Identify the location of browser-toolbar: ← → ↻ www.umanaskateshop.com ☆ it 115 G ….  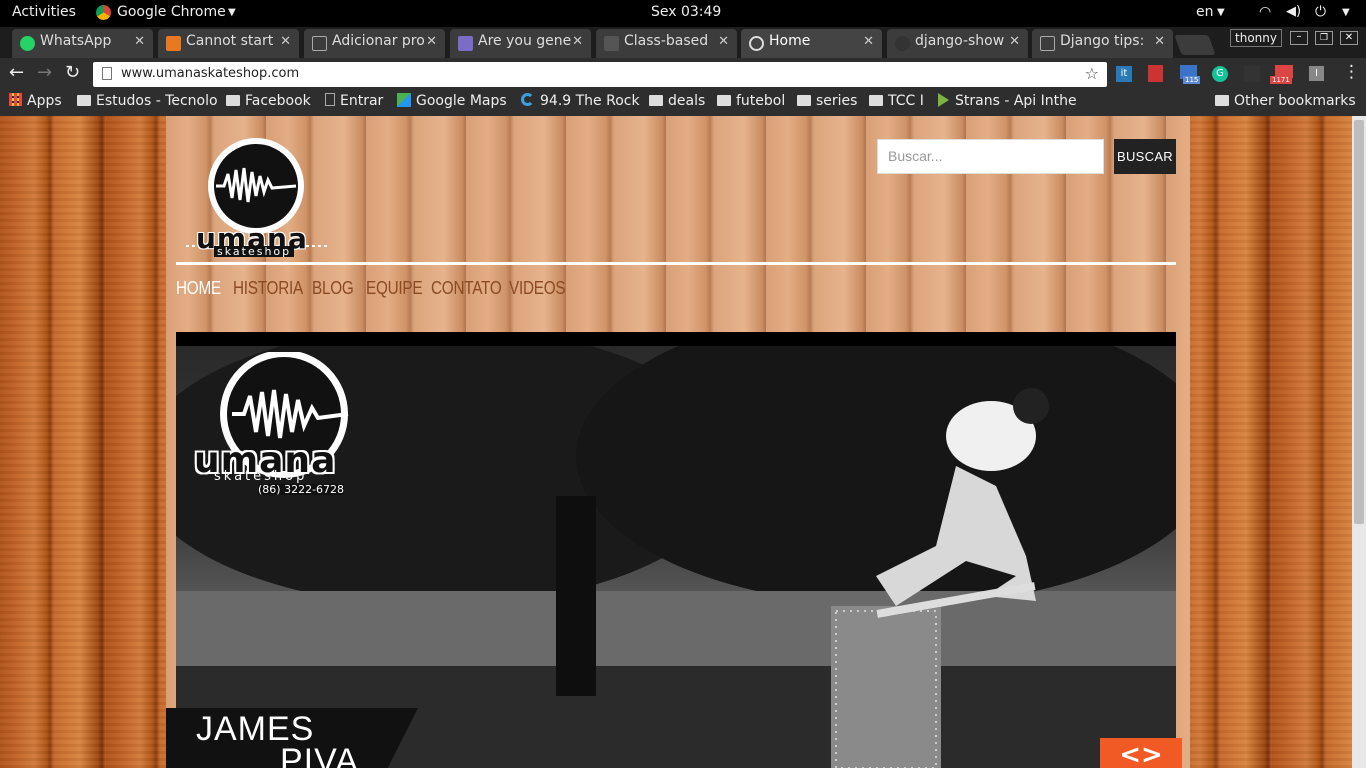
(683, 74).